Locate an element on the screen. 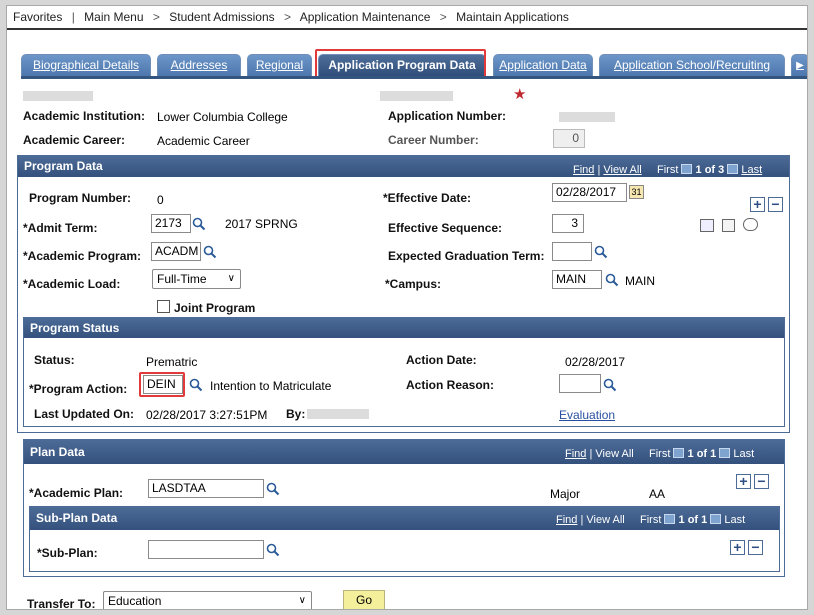 The image size is (814, 615). breadcrumb-application-maintenance: Application Maintenance is located at coordinates (365, 17).